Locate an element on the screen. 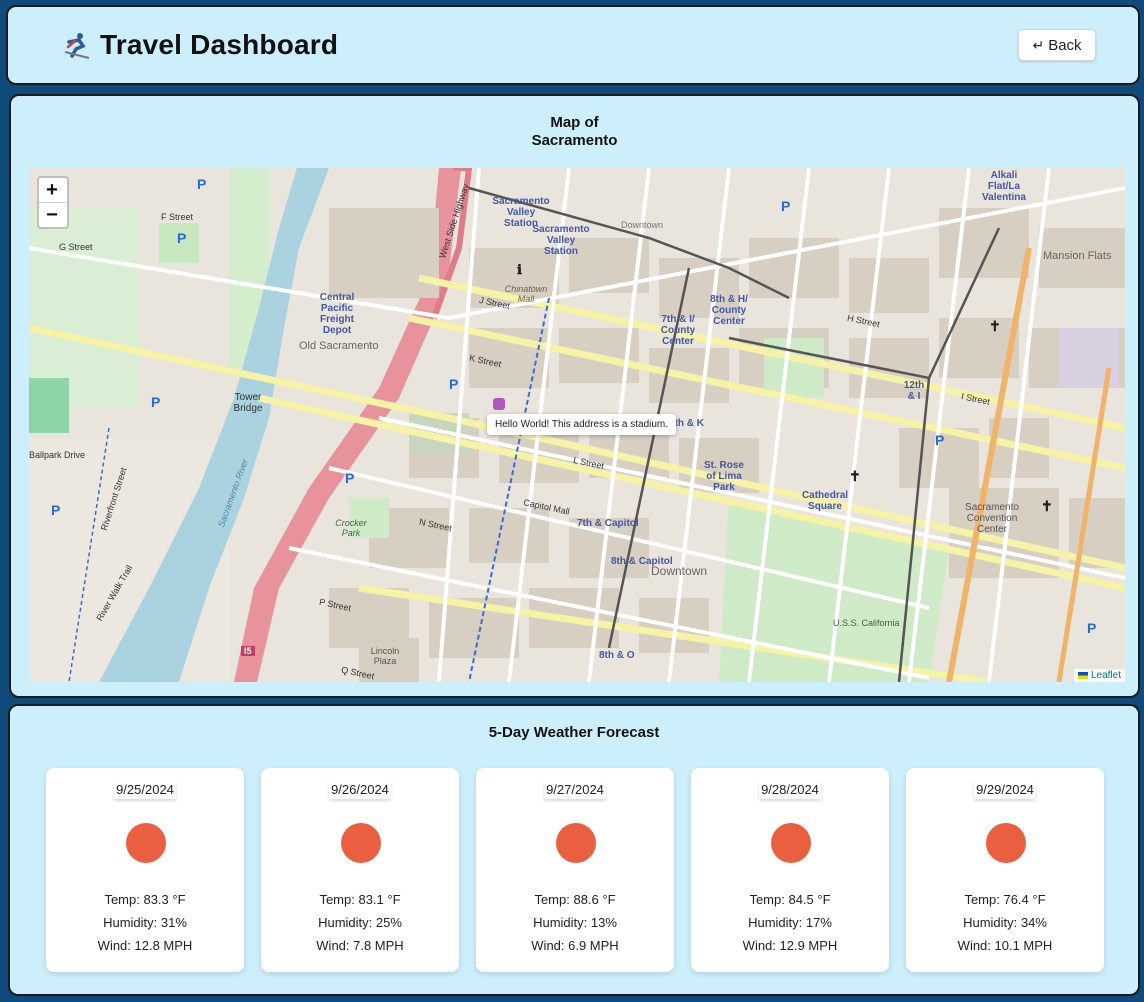 The image size is (1144, 1002). forecast-wind: Wind: 6.9 MPH is located at coordinates (575, 945).